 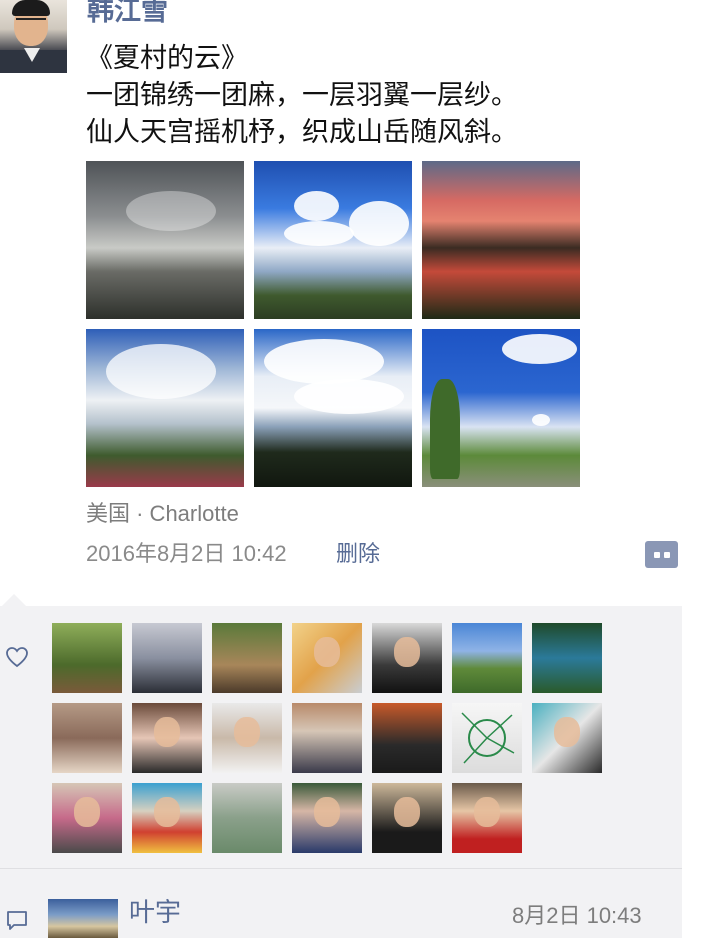 What do you see at coordinates (17, 920) in the screenshot?
I see `speech-bubble-icon` at bounding box center [17, 920].